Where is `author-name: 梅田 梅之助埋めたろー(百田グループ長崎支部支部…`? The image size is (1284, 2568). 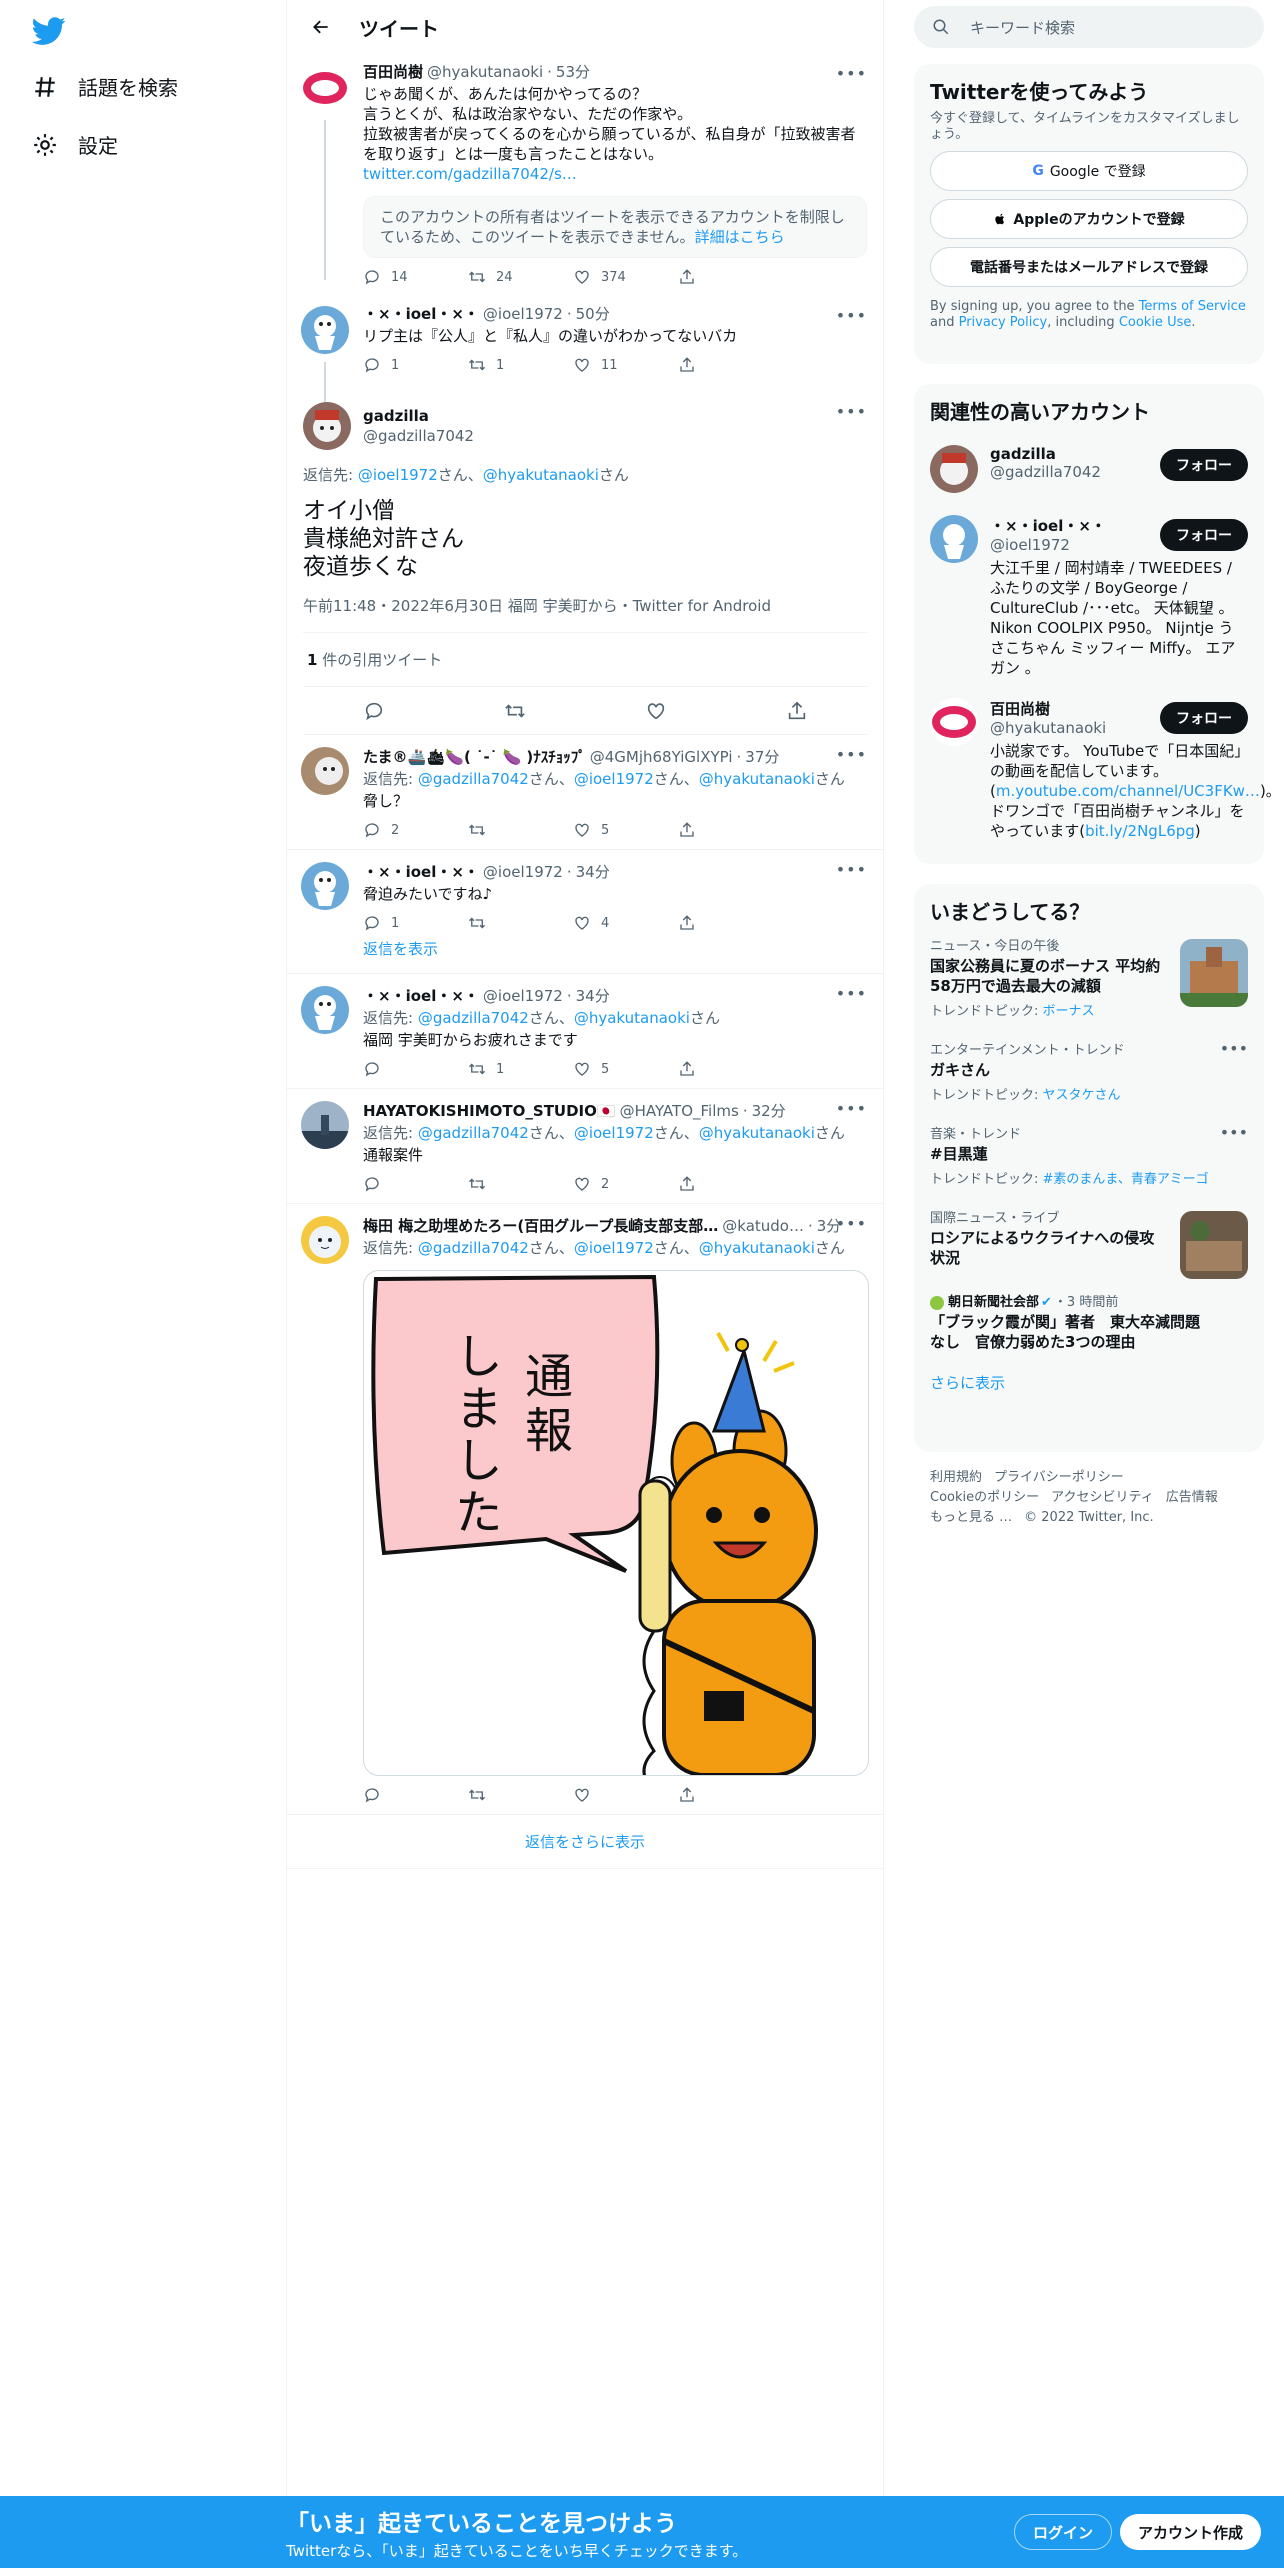 author-name: 梅田 梅之助埋めたろー(百田グループ長崎支部支部… is located at coordinates (540, 1226).